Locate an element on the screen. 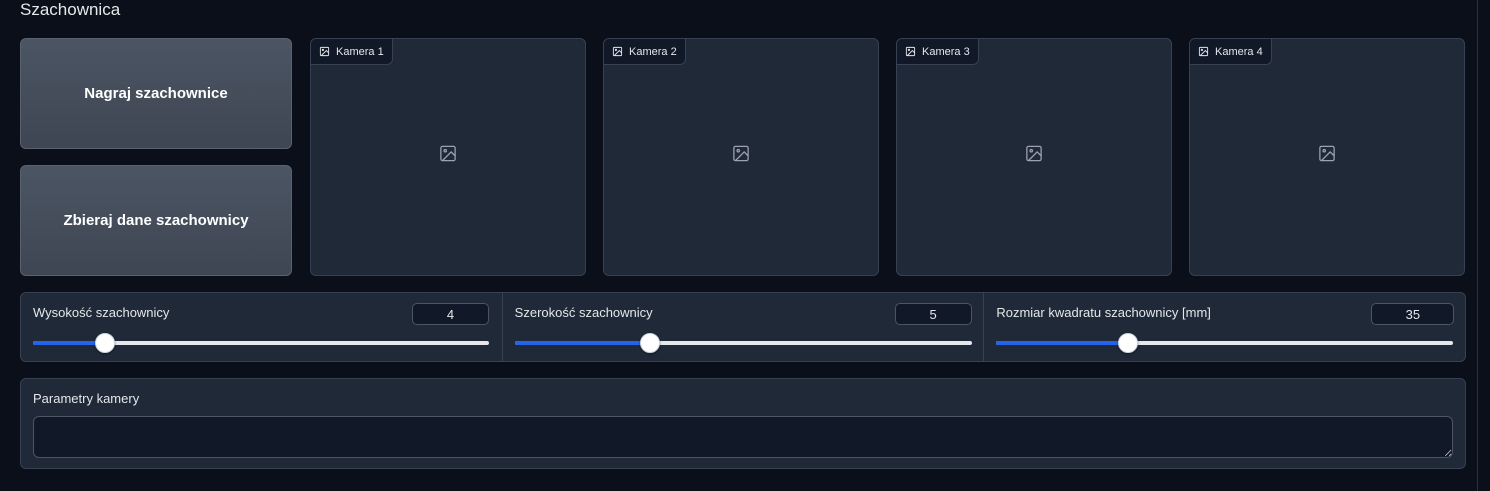  height-slider-label: Wysokość szachownicy is located at coordinates (101, 312).